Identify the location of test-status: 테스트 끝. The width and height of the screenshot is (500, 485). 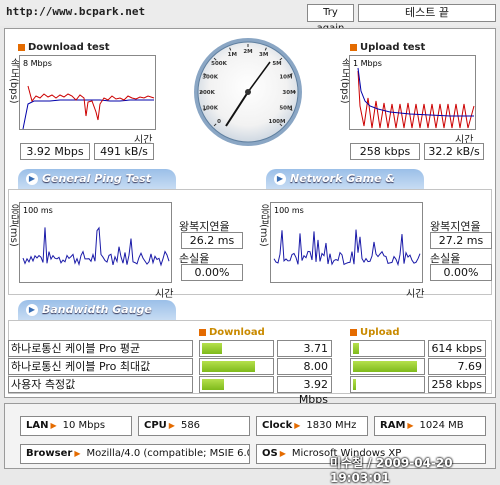
(427, 13).